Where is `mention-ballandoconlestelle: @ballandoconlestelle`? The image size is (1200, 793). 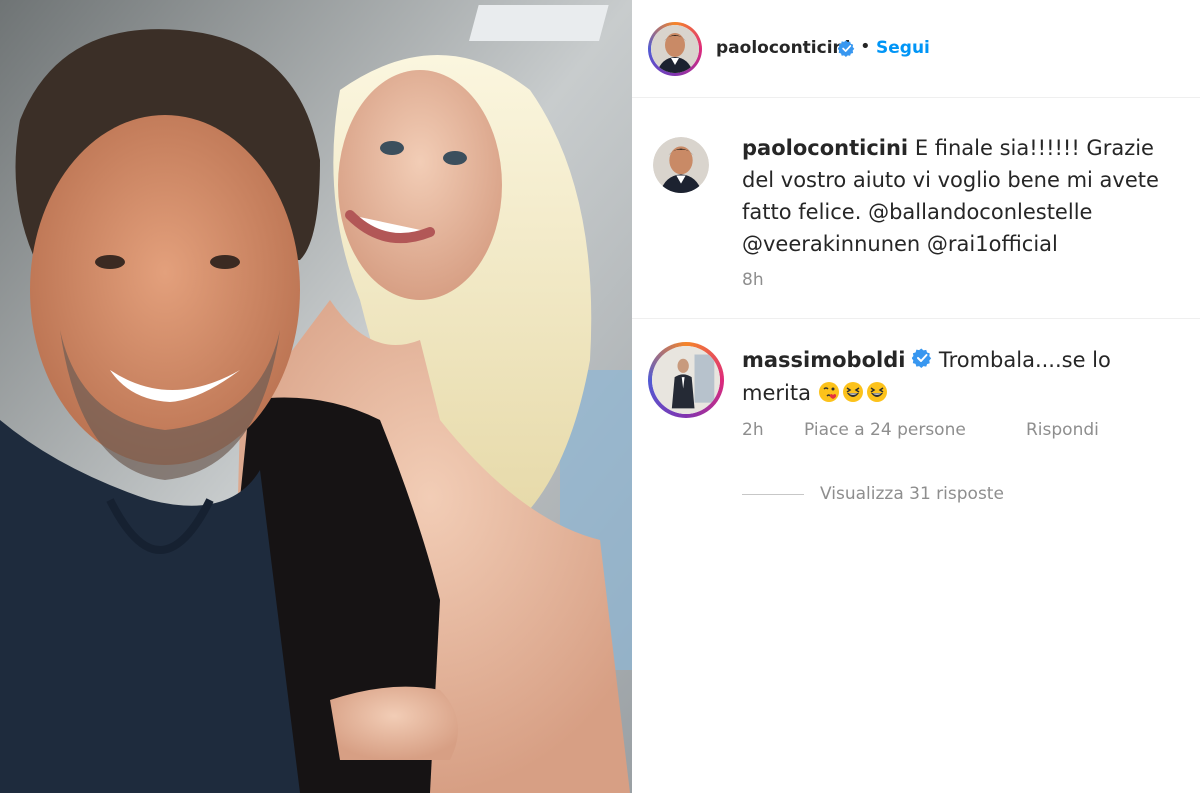 mention-ballandoconlestelle: @ballandoconlestelle is located at coordinates (980, 212).